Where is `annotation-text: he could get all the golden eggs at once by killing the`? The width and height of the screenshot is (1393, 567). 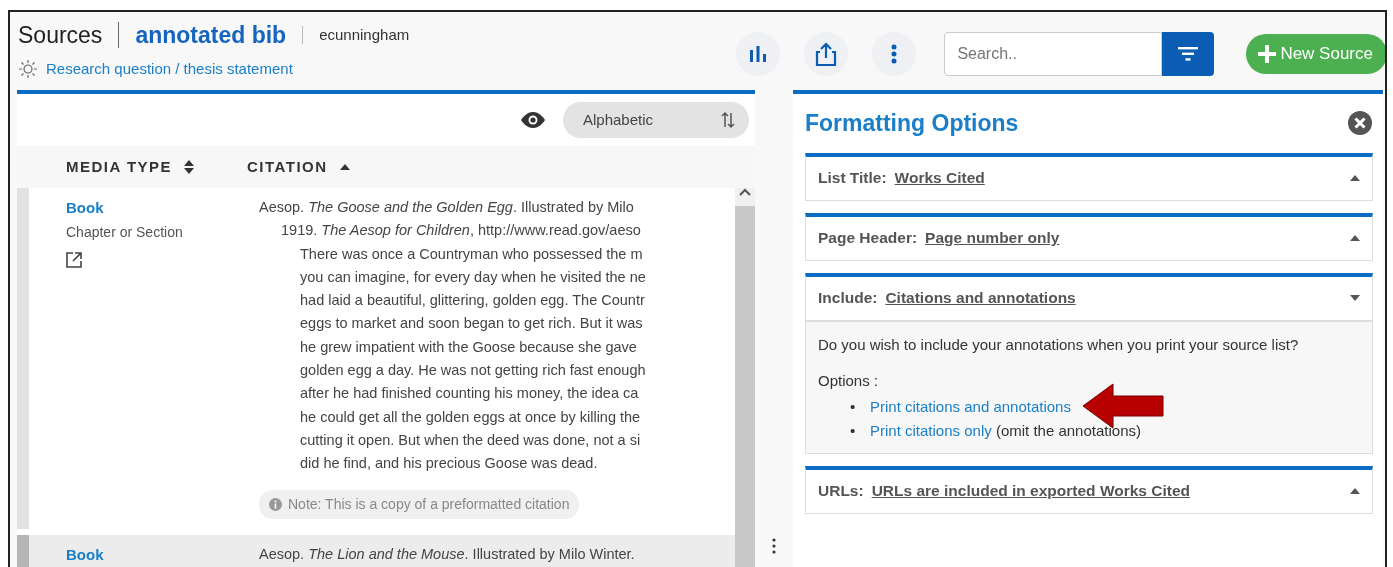
annotation-text: he could get all the golden eggs at once by killing the is located at coordinates (470, 417).